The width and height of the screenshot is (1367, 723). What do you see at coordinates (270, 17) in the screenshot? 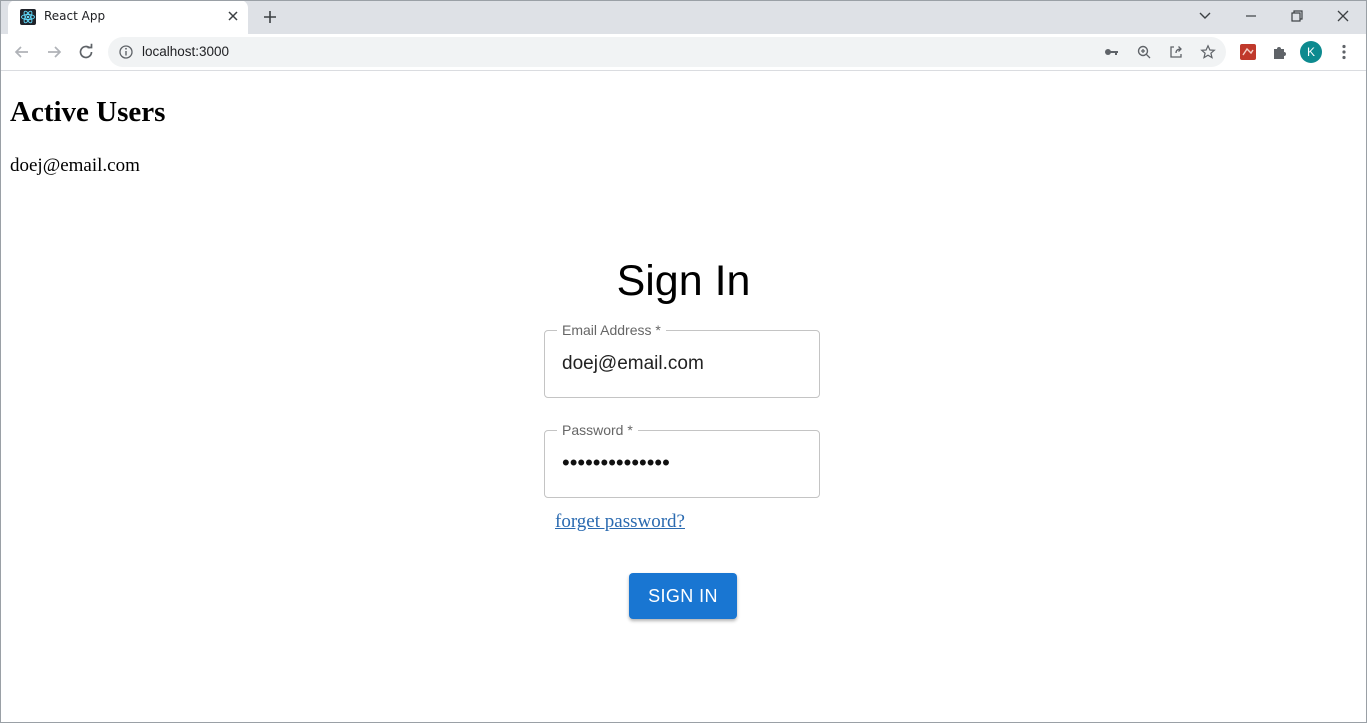
I see `new-tab-plus-icon` at bounding box center [270, 17].